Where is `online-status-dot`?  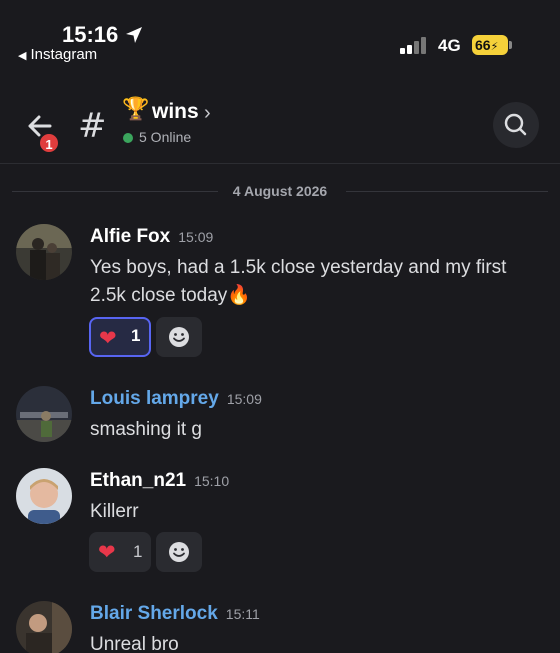
online-status-dot is located at coordinates (128, 138).